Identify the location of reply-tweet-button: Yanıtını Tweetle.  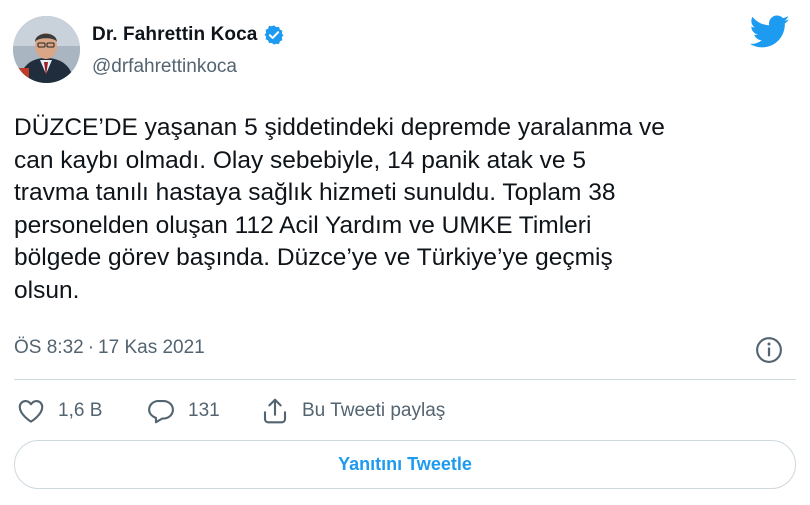
(405, 464).